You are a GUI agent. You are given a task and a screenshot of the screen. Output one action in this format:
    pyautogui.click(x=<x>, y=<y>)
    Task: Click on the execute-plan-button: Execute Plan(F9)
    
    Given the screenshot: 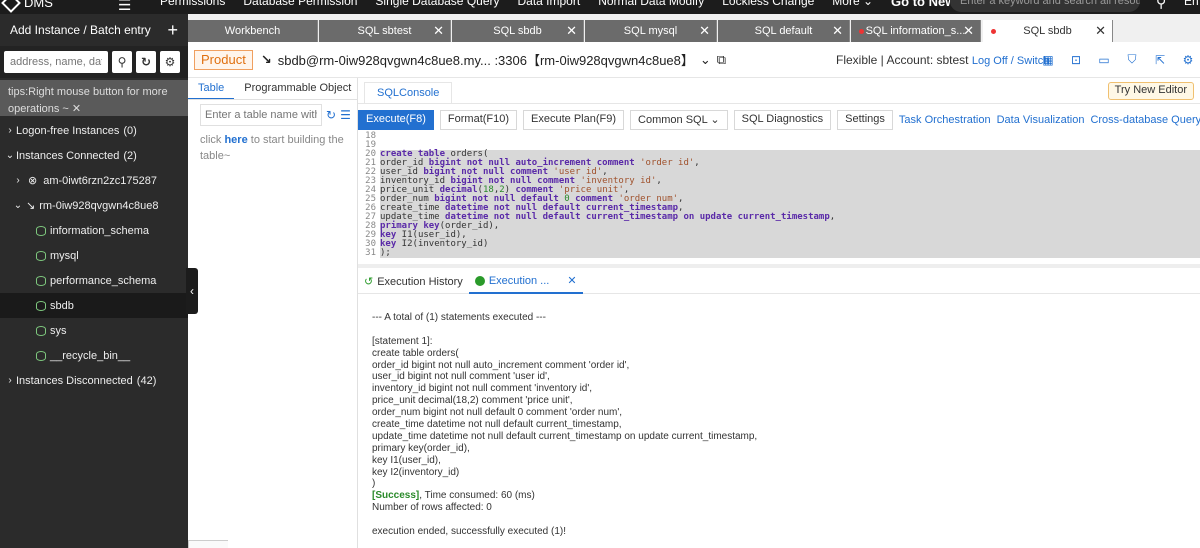 What is the action you would take?
    pyautogui.click(x=574, y=120)
    